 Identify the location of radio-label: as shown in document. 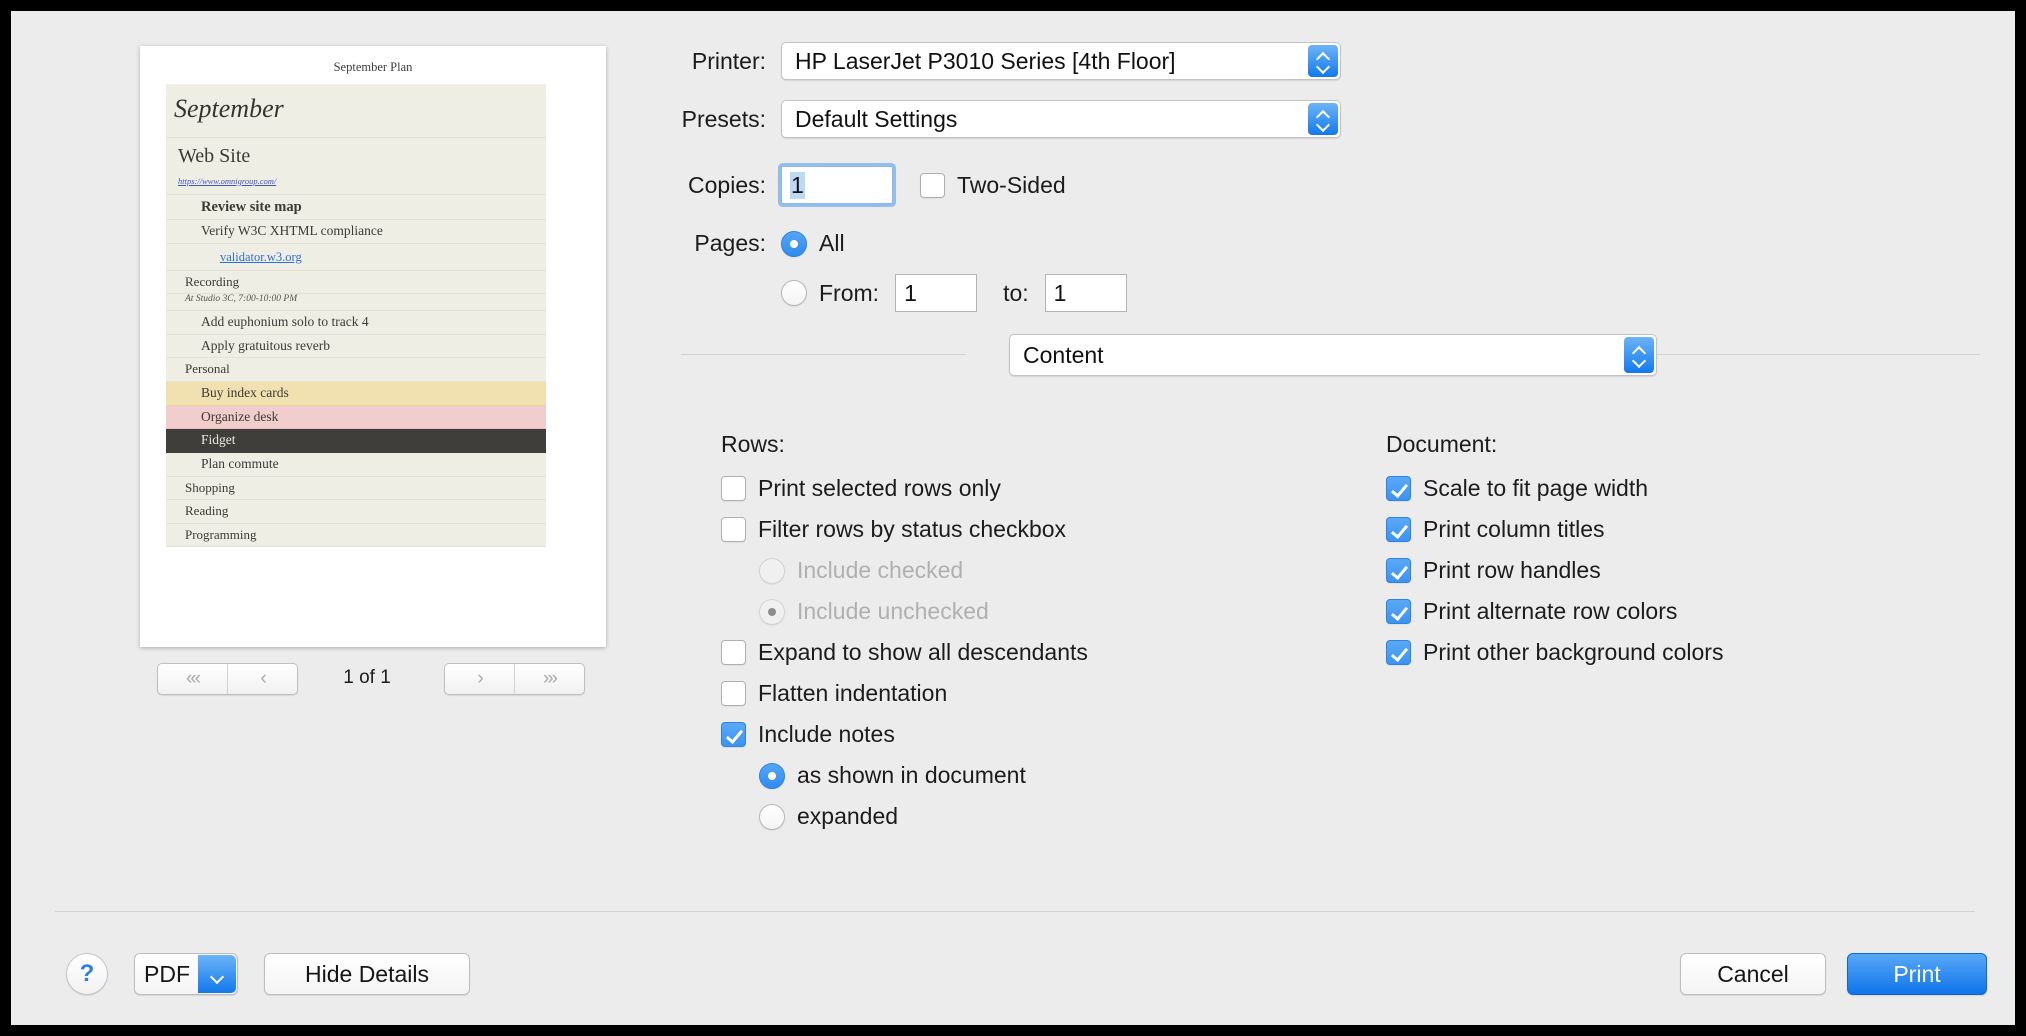
(911, 775).